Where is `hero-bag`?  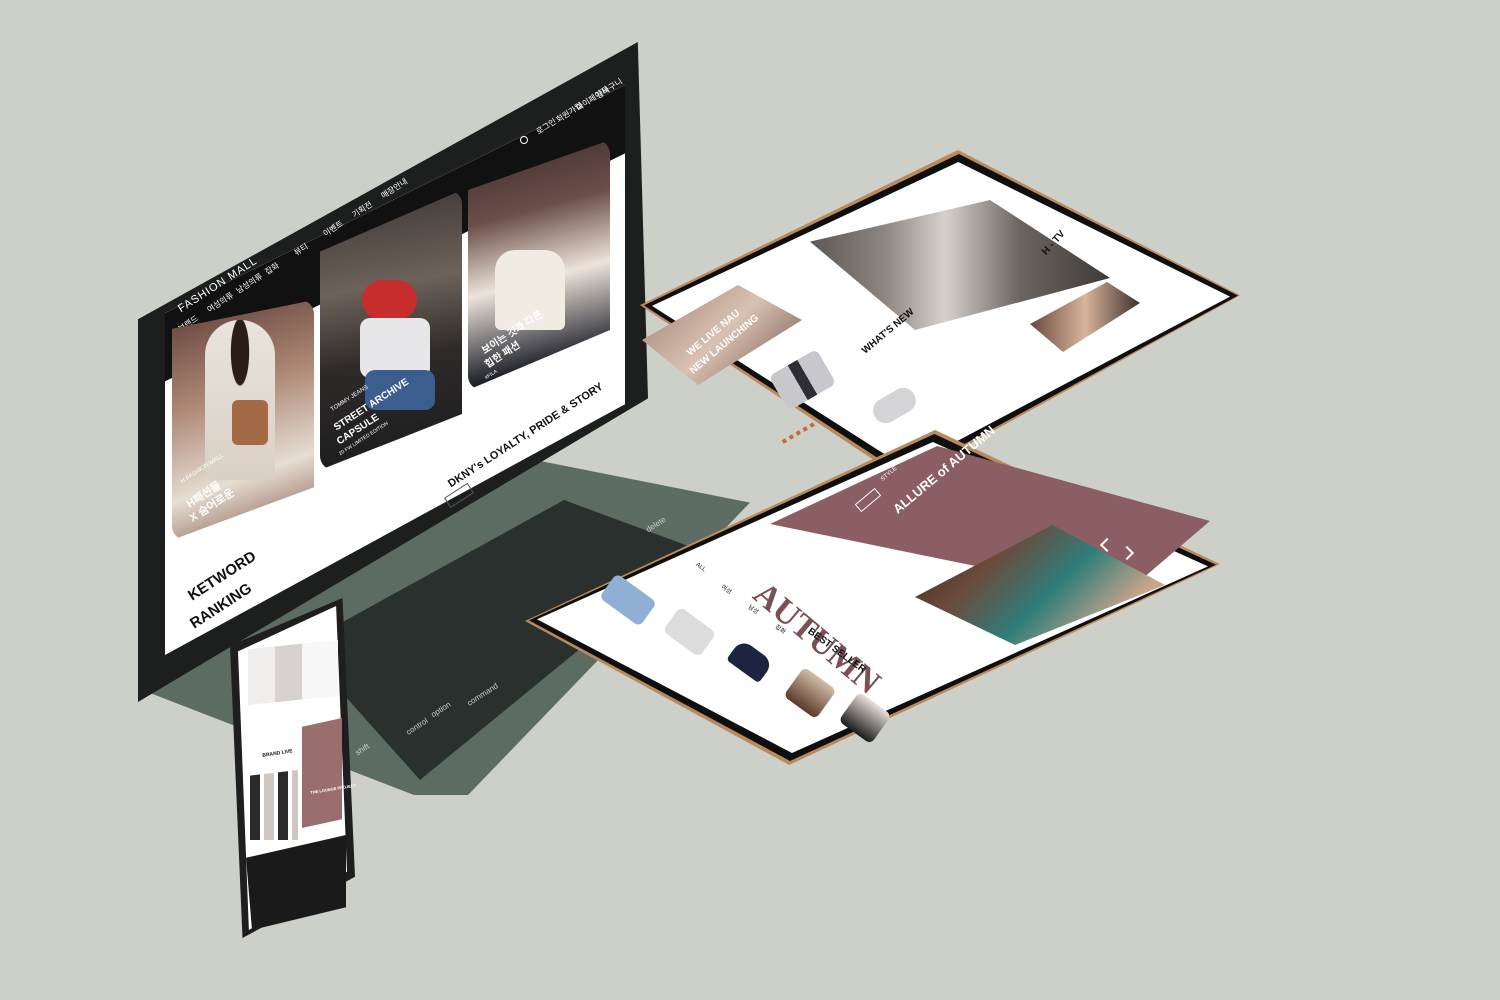 hero-bag is located at coordinates (250, 422).